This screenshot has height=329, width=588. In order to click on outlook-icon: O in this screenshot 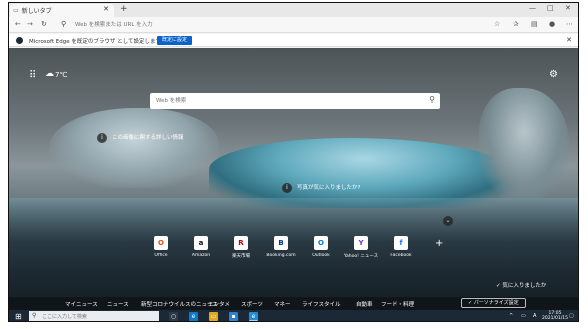, I will do `click(321, 243)`.